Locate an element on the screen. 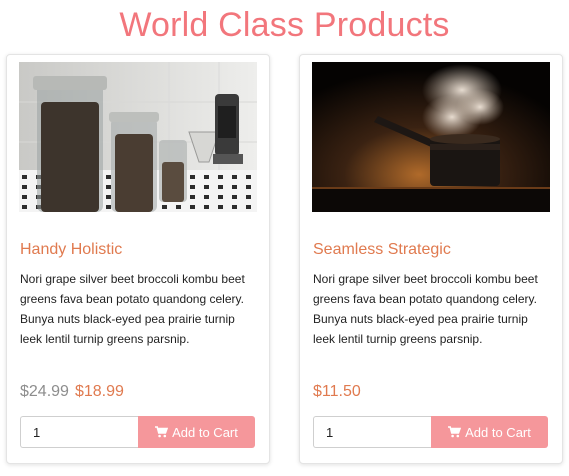  steaming-pot-photo is located at coordinates (431, 137).